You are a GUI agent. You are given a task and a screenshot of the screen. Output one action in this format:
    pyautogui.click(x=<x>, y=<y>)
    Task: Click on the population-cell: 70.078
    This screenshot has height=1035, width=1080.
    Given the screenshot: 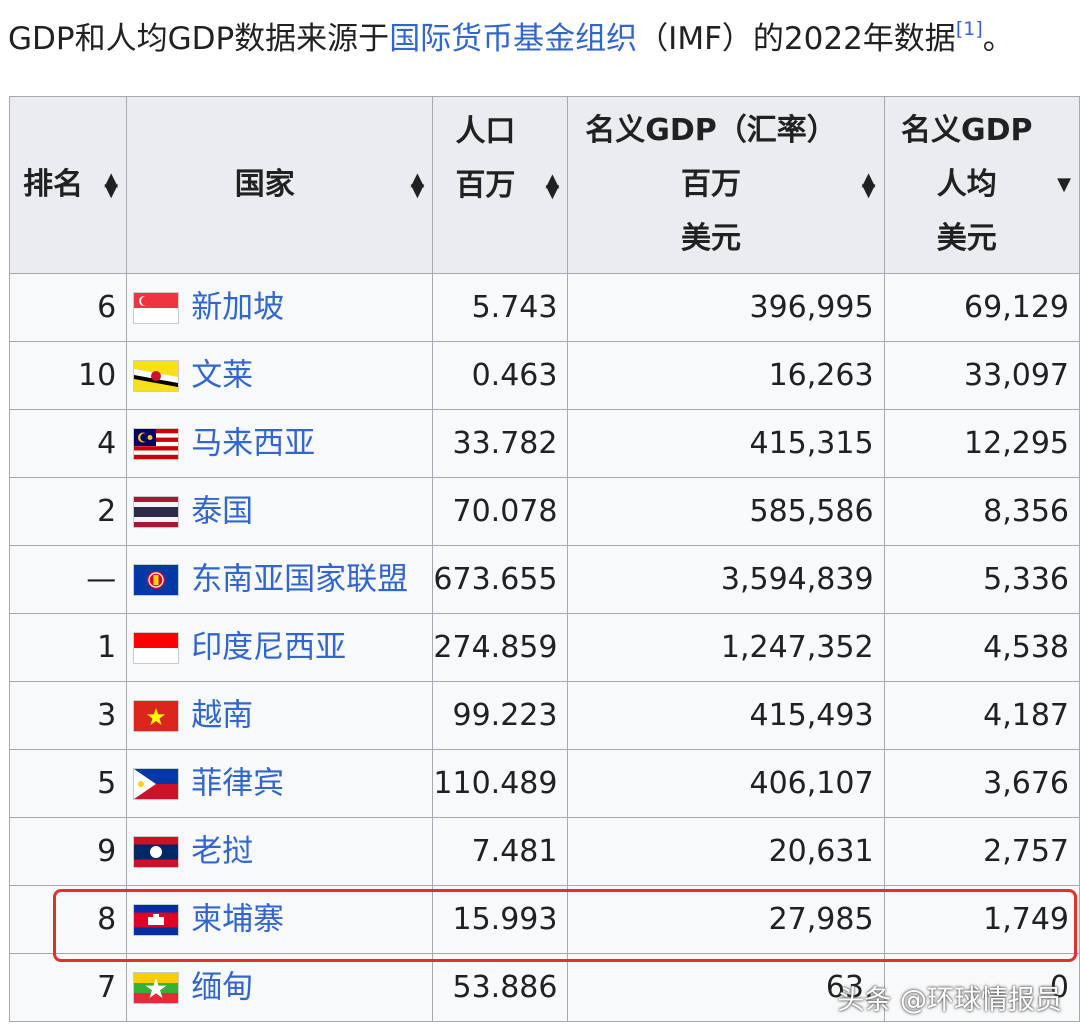 What is the action you would take?
    pyautogui.click(x=500, y=511)
    